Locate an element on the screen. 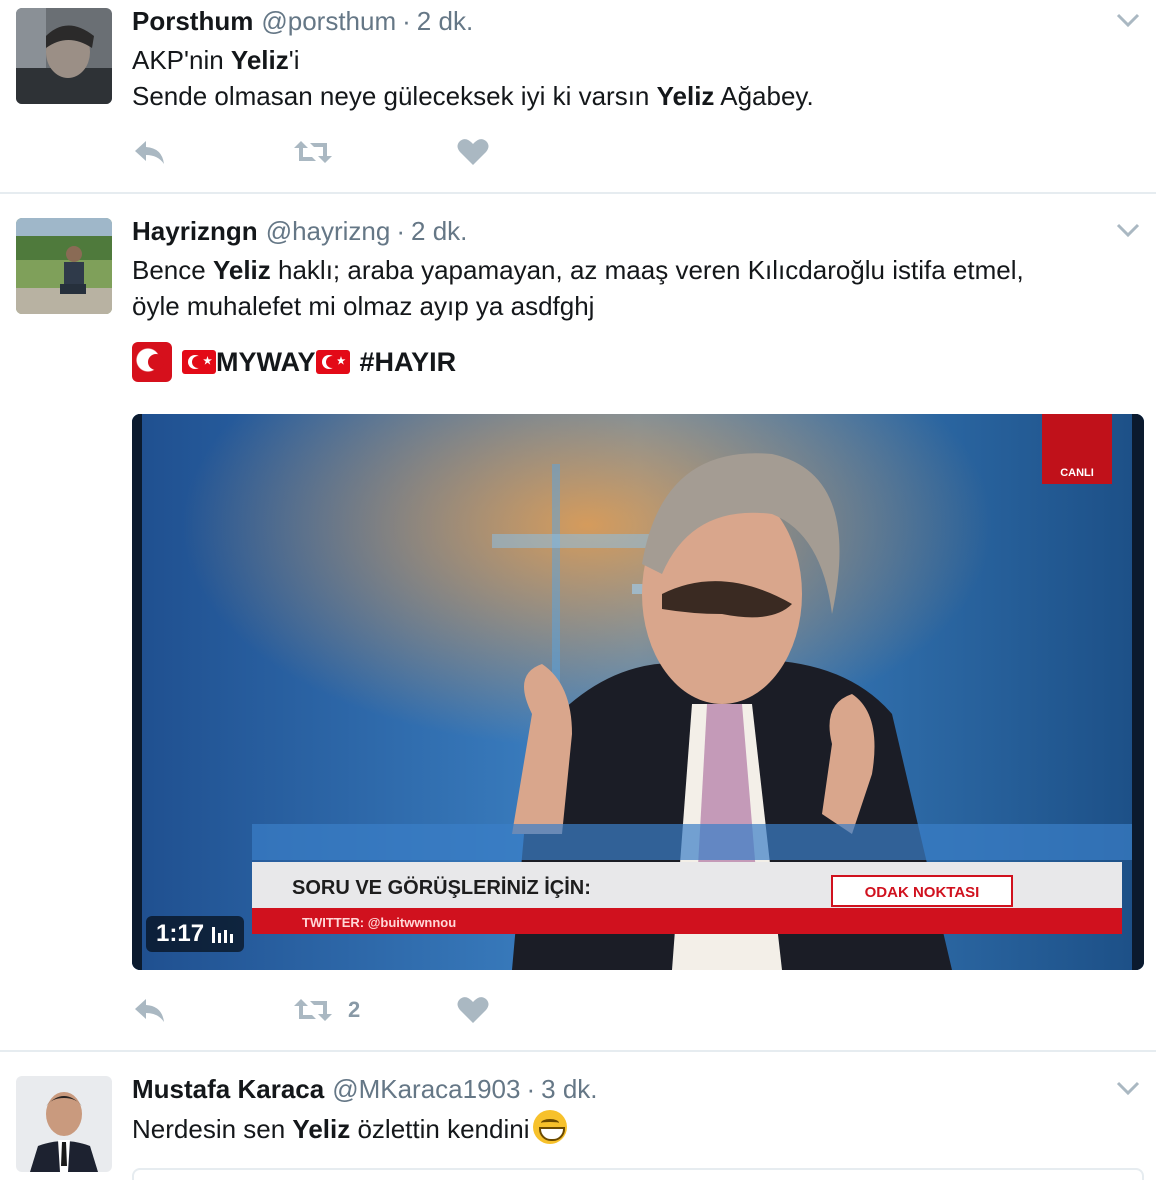 This screenshot has height=1180, width=1156. text-segment: öyle muhalefet mi olmaz ayıp ya asdfghj is located at coordinates (363, 306).